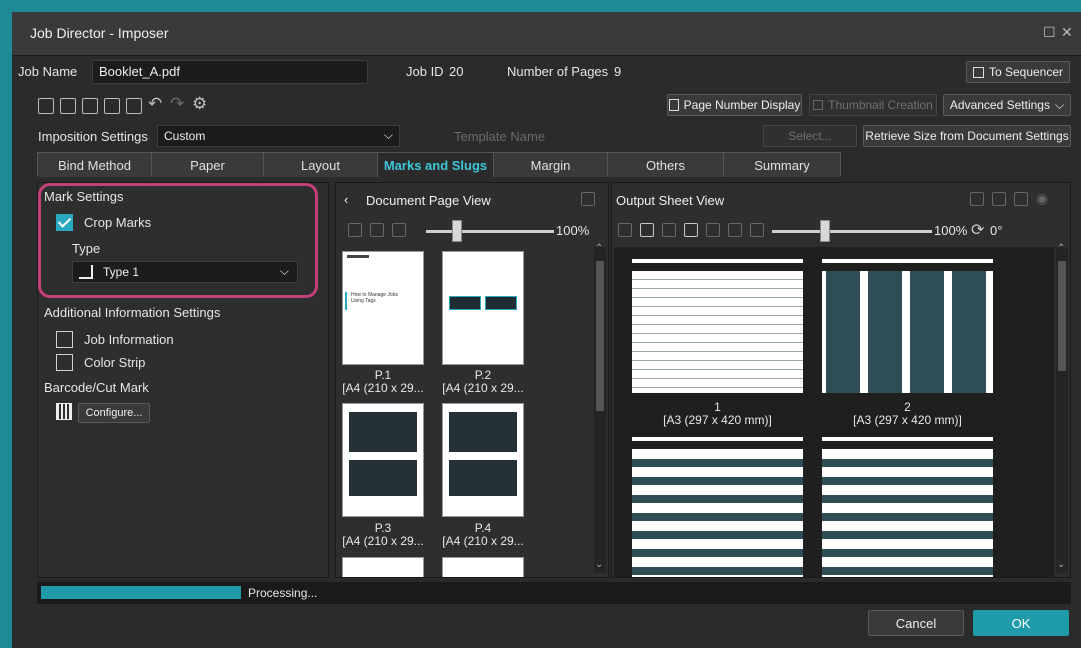 Image resolution: width=1081 pixels, height=648 pixels. I want to click on rotation-value: 0°, so click(996, 230).